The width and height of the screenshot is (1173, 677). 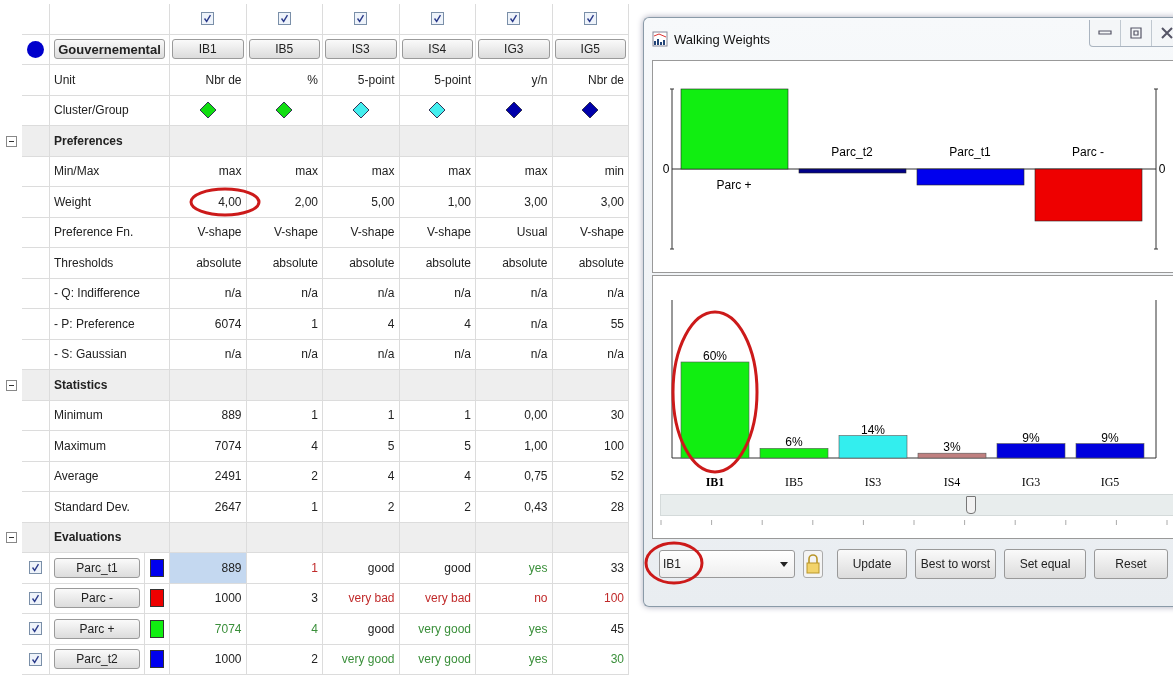 I want to click on row-button: Parc_t1, so click(x=97, y=567).